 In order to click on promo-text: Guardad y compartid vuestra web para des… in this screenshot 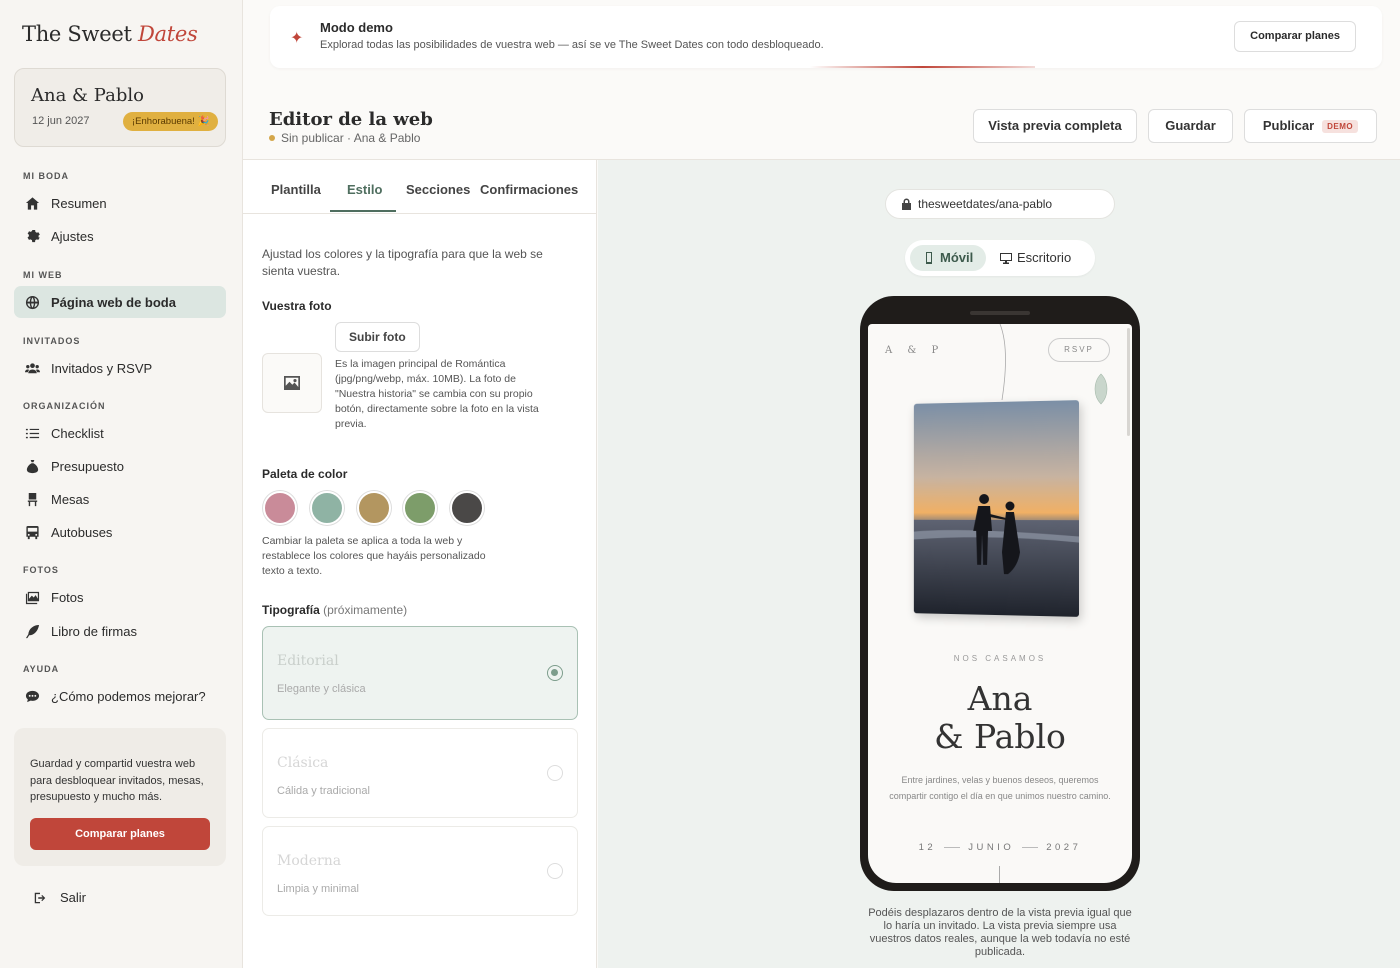, I will do `click(117, 780)`.